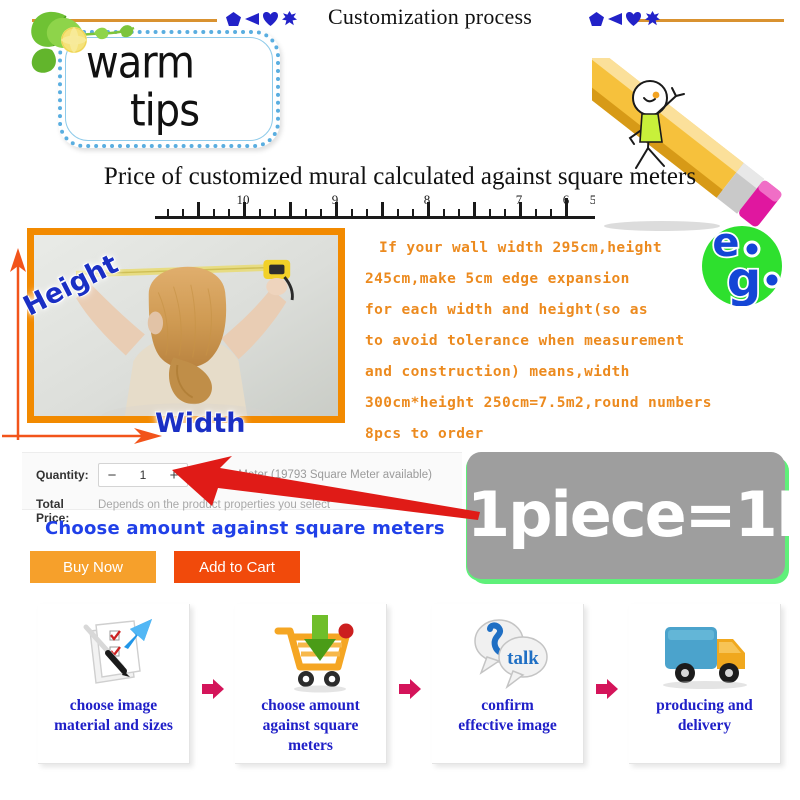  I want to click on example-line: to avoid tolerance when measurement, so click(525, 341).